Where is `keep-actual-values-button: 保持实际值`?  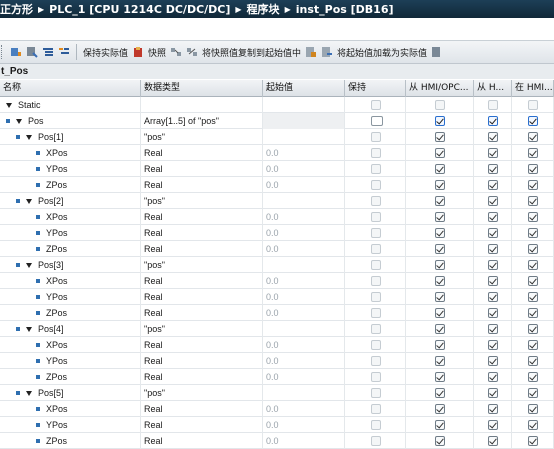 keep-actual-values-button: 保持实际值 is located at coordinates (105, 52).